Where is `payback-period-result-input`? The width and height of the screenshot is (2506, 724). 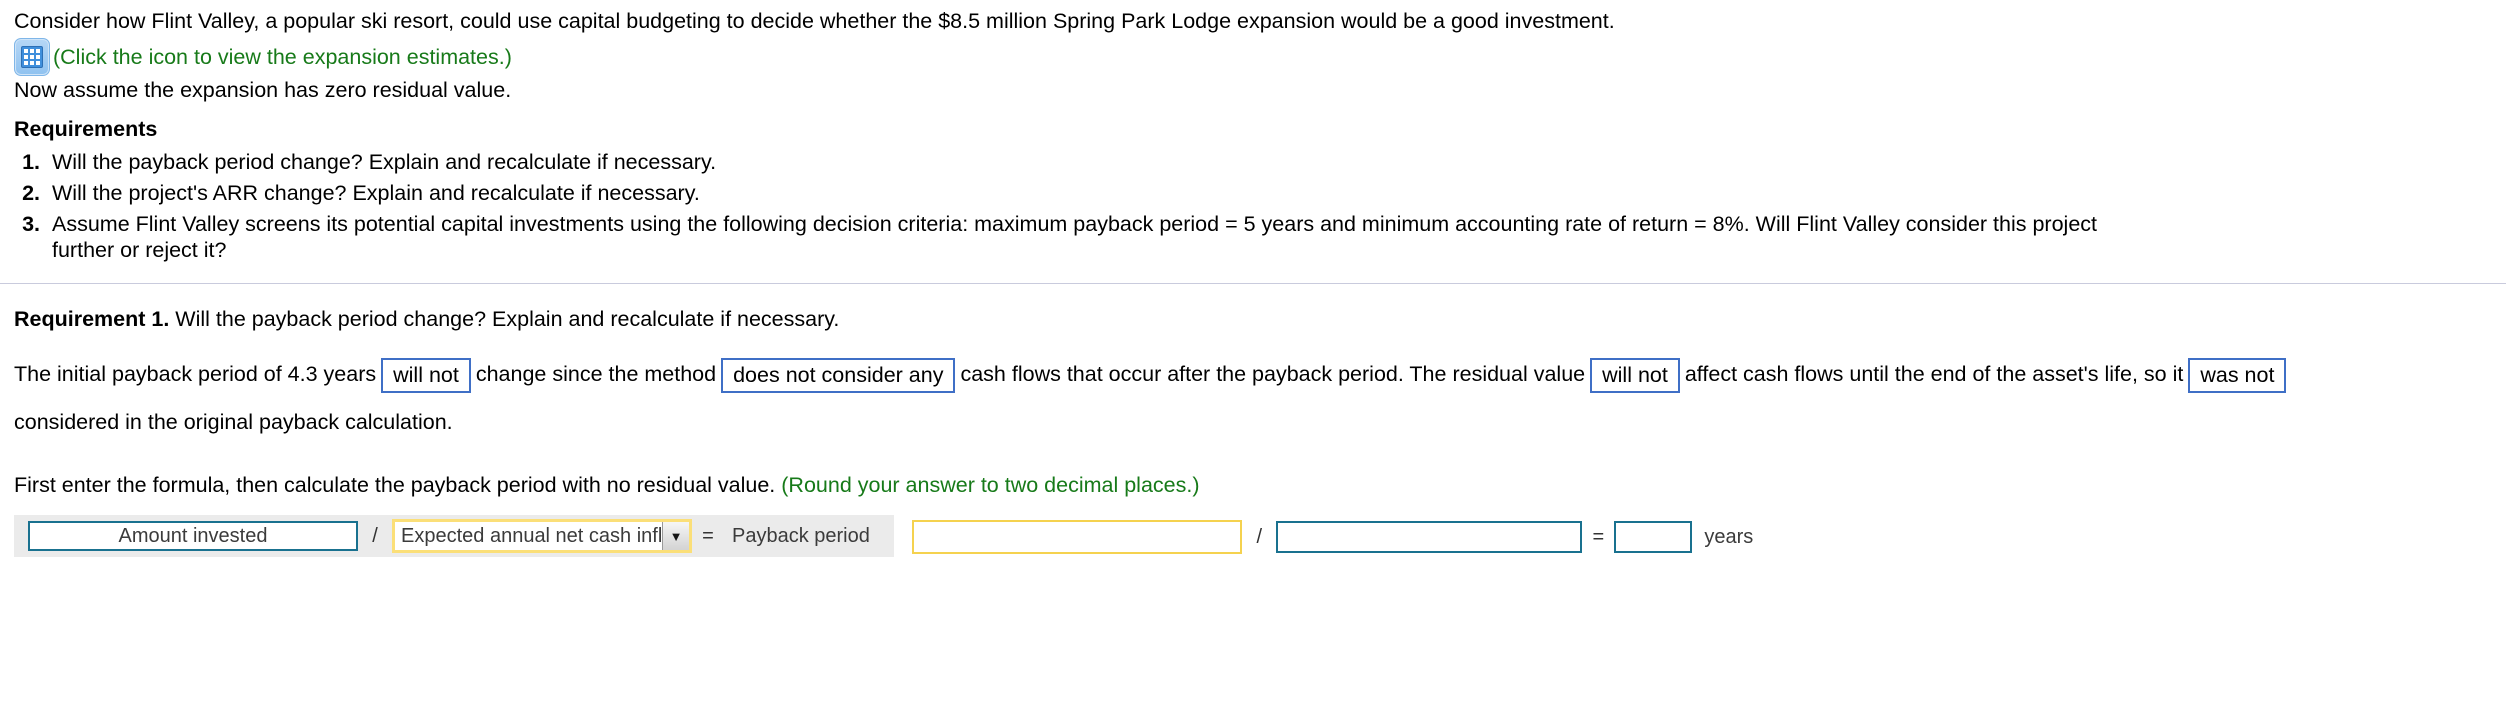
payback-period-result-input is located at coordinates (1653, 537).